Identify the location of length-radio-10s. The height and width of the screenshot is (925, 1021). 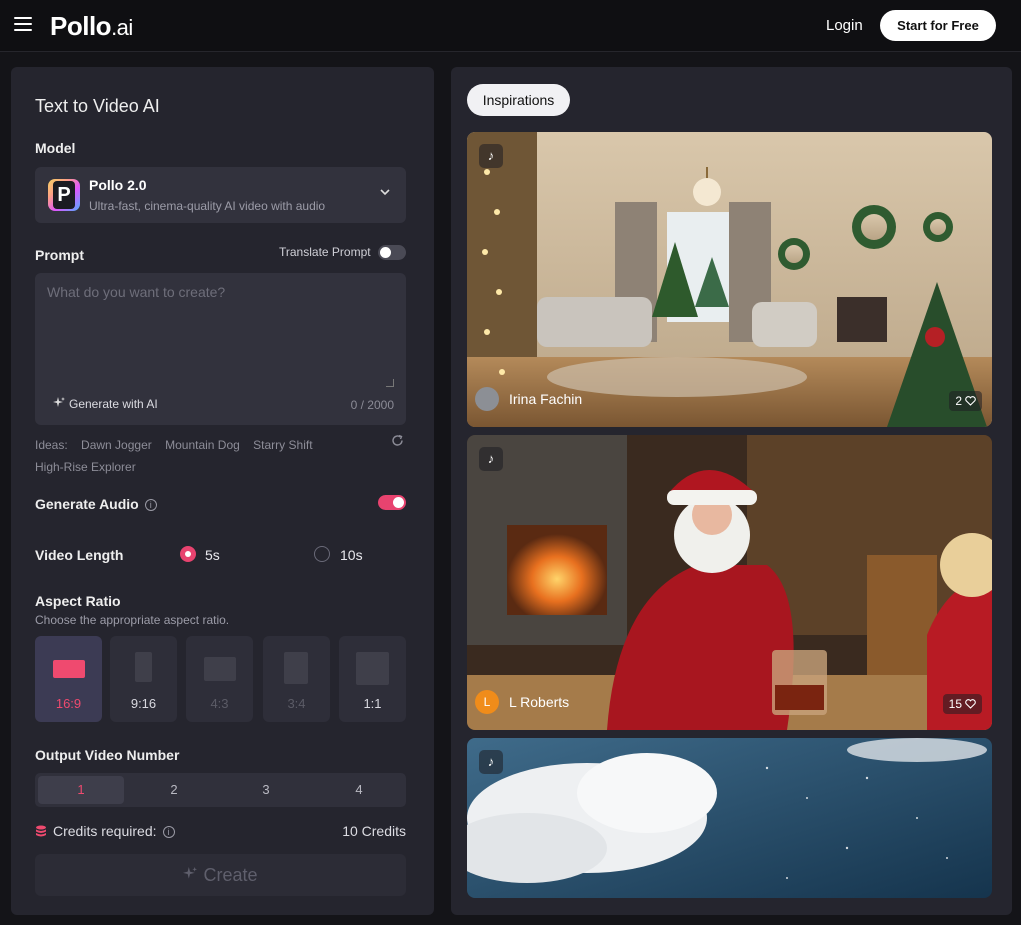
(322, 554).